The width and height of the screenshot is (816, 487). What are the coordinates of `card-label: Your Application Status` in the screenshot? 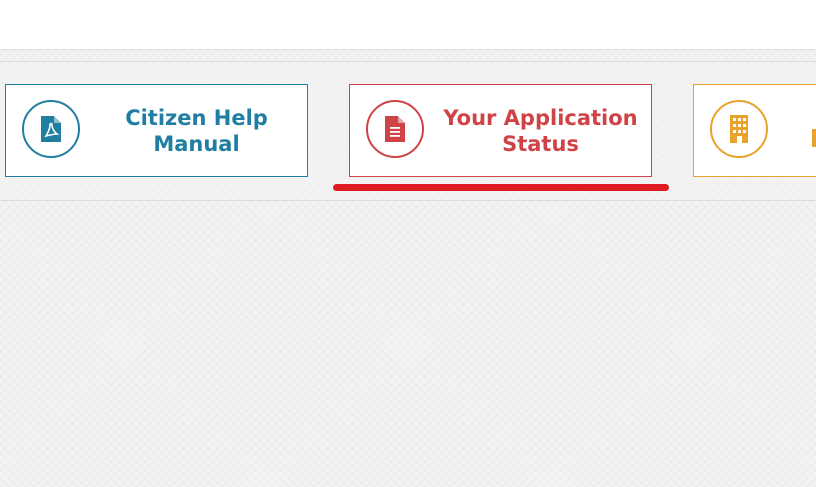 It's located at (540, 130).